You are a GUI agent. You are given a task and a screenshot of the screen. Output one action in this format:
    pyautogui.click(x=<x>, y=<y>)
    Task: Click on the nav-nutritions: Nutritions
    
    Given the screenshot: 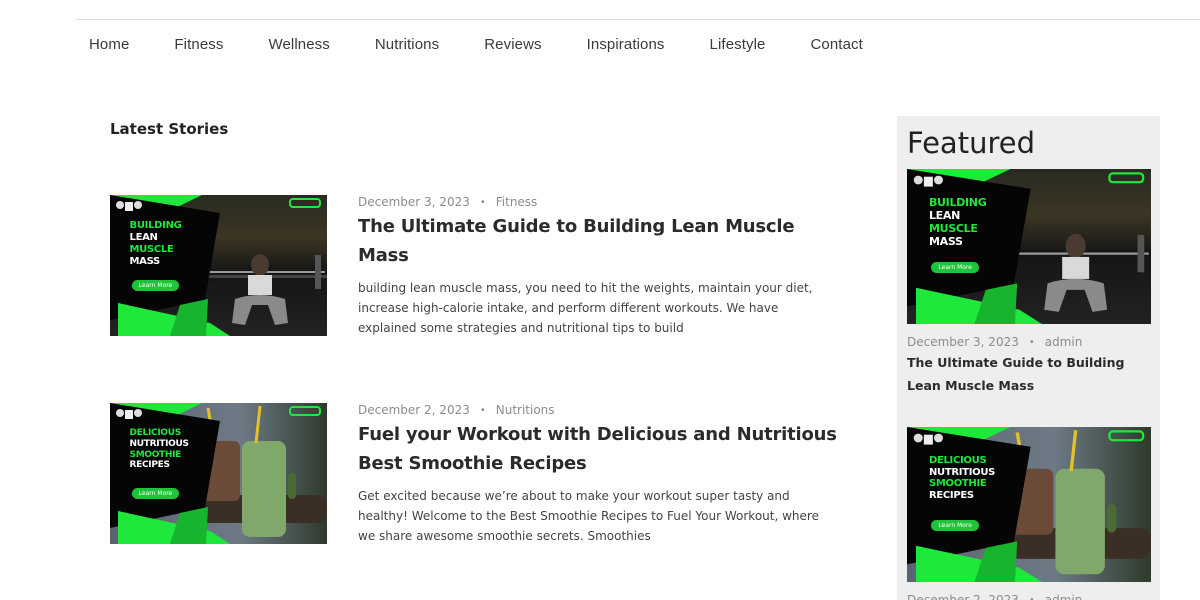 What is the action you would take?
    pyautogui.click(x=407, y=44)
    